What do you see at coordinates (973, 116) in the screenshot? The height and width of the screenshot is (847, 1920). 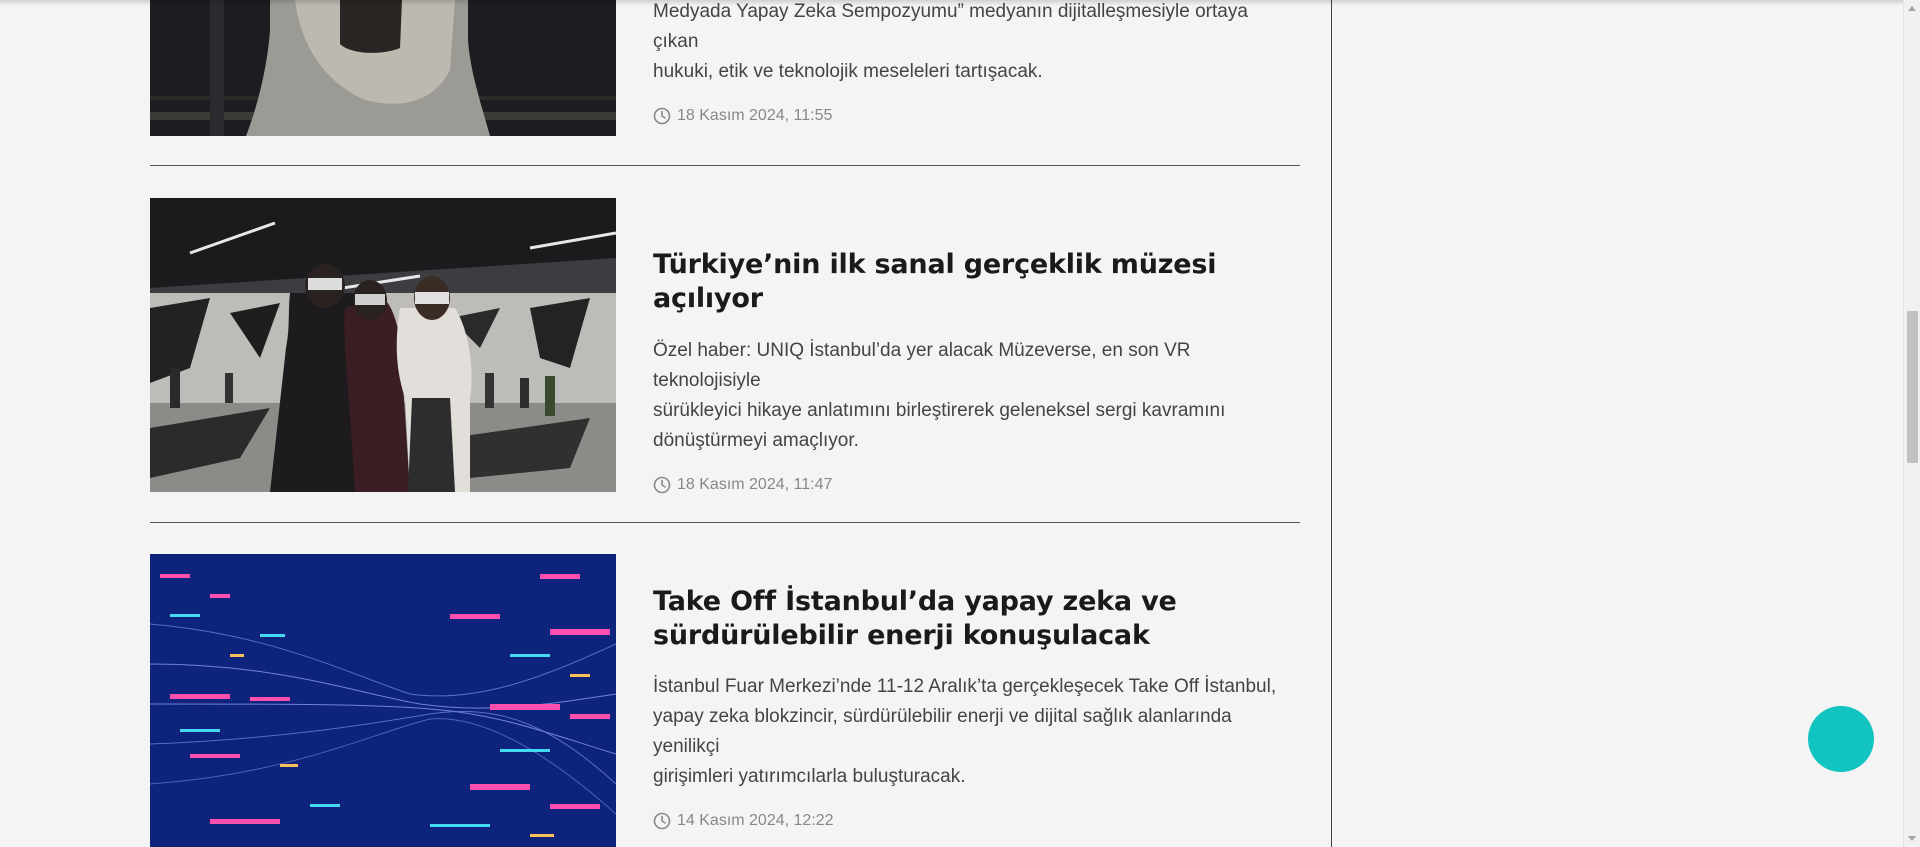 I see `article-date: 18 Kasım 2024, 11:55` at bounding box center [973, 116].